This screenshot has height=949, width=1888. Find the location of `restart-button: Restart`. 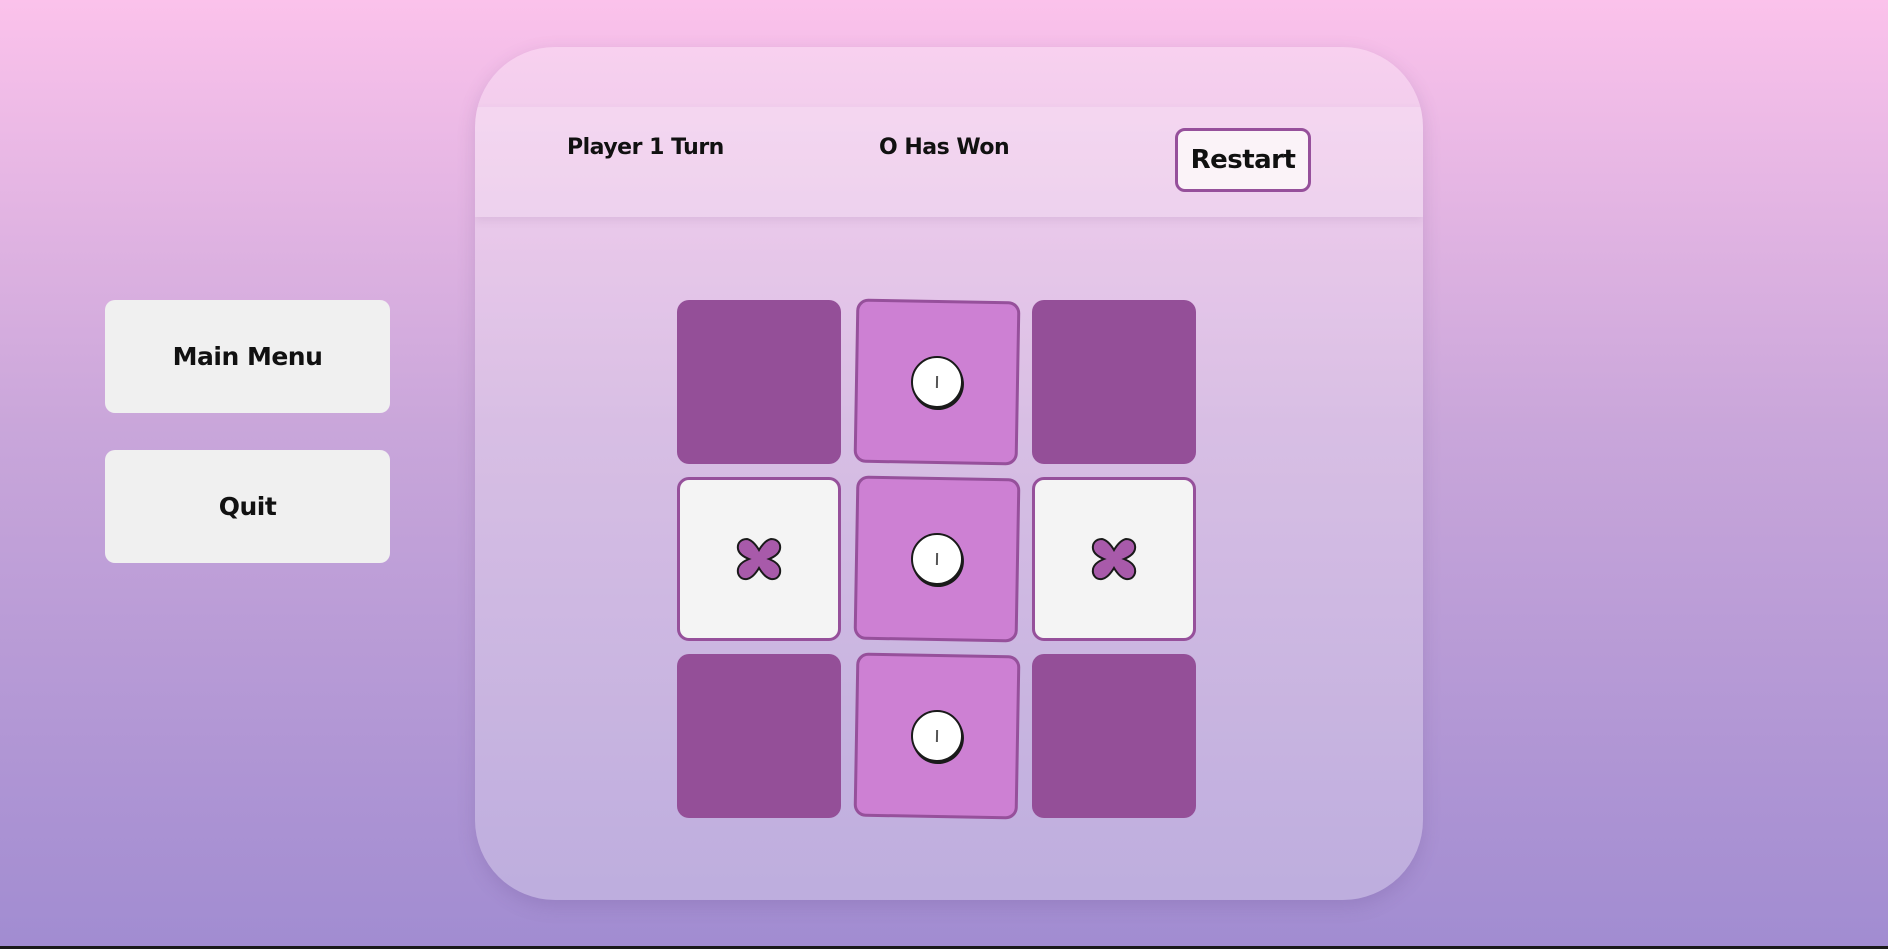

restart-button: Restart is located at coordinates (1243, 160).